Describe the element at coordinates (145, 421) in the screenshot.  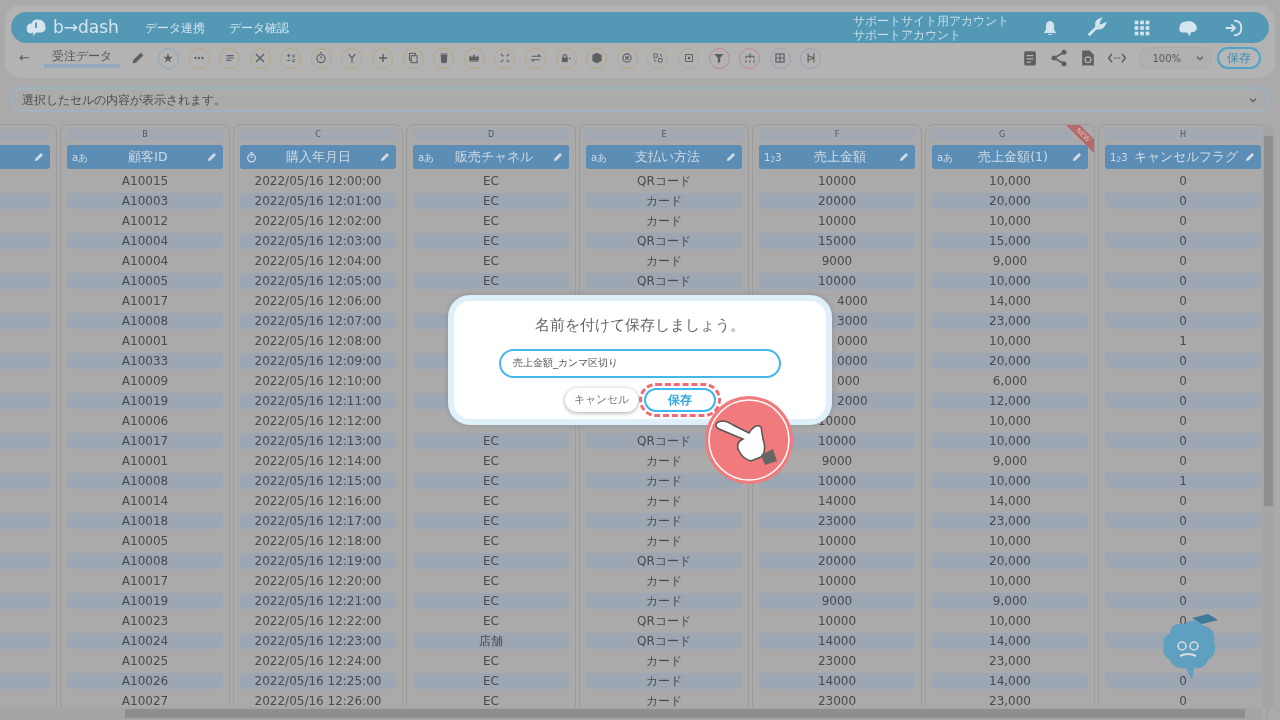
I see `table-cell-text: A10006` at that location.